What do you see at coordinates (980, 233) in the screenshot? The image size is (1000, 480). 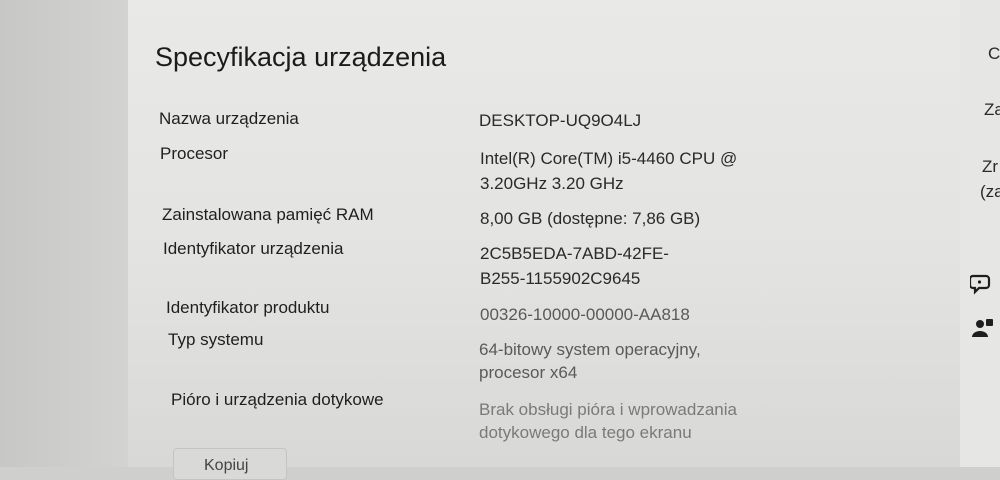 I see `related-settings-strip` at bounding box center [980, 233].